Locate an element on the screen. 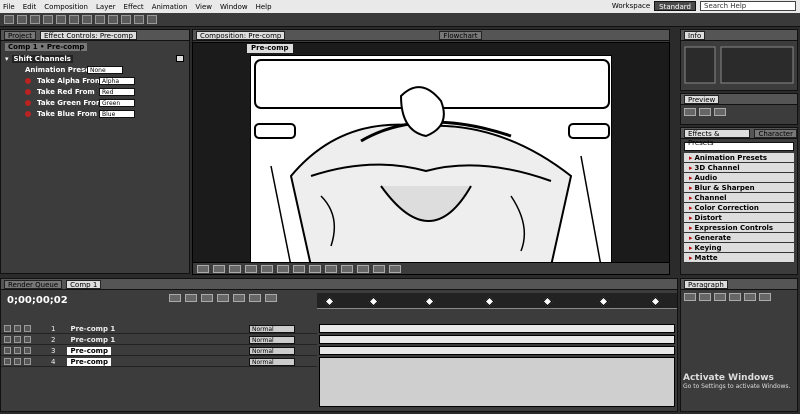 The height and width of the screenshot is (414, 800). take-blue-dropdown: Blue is located at coordinates (117, 113).